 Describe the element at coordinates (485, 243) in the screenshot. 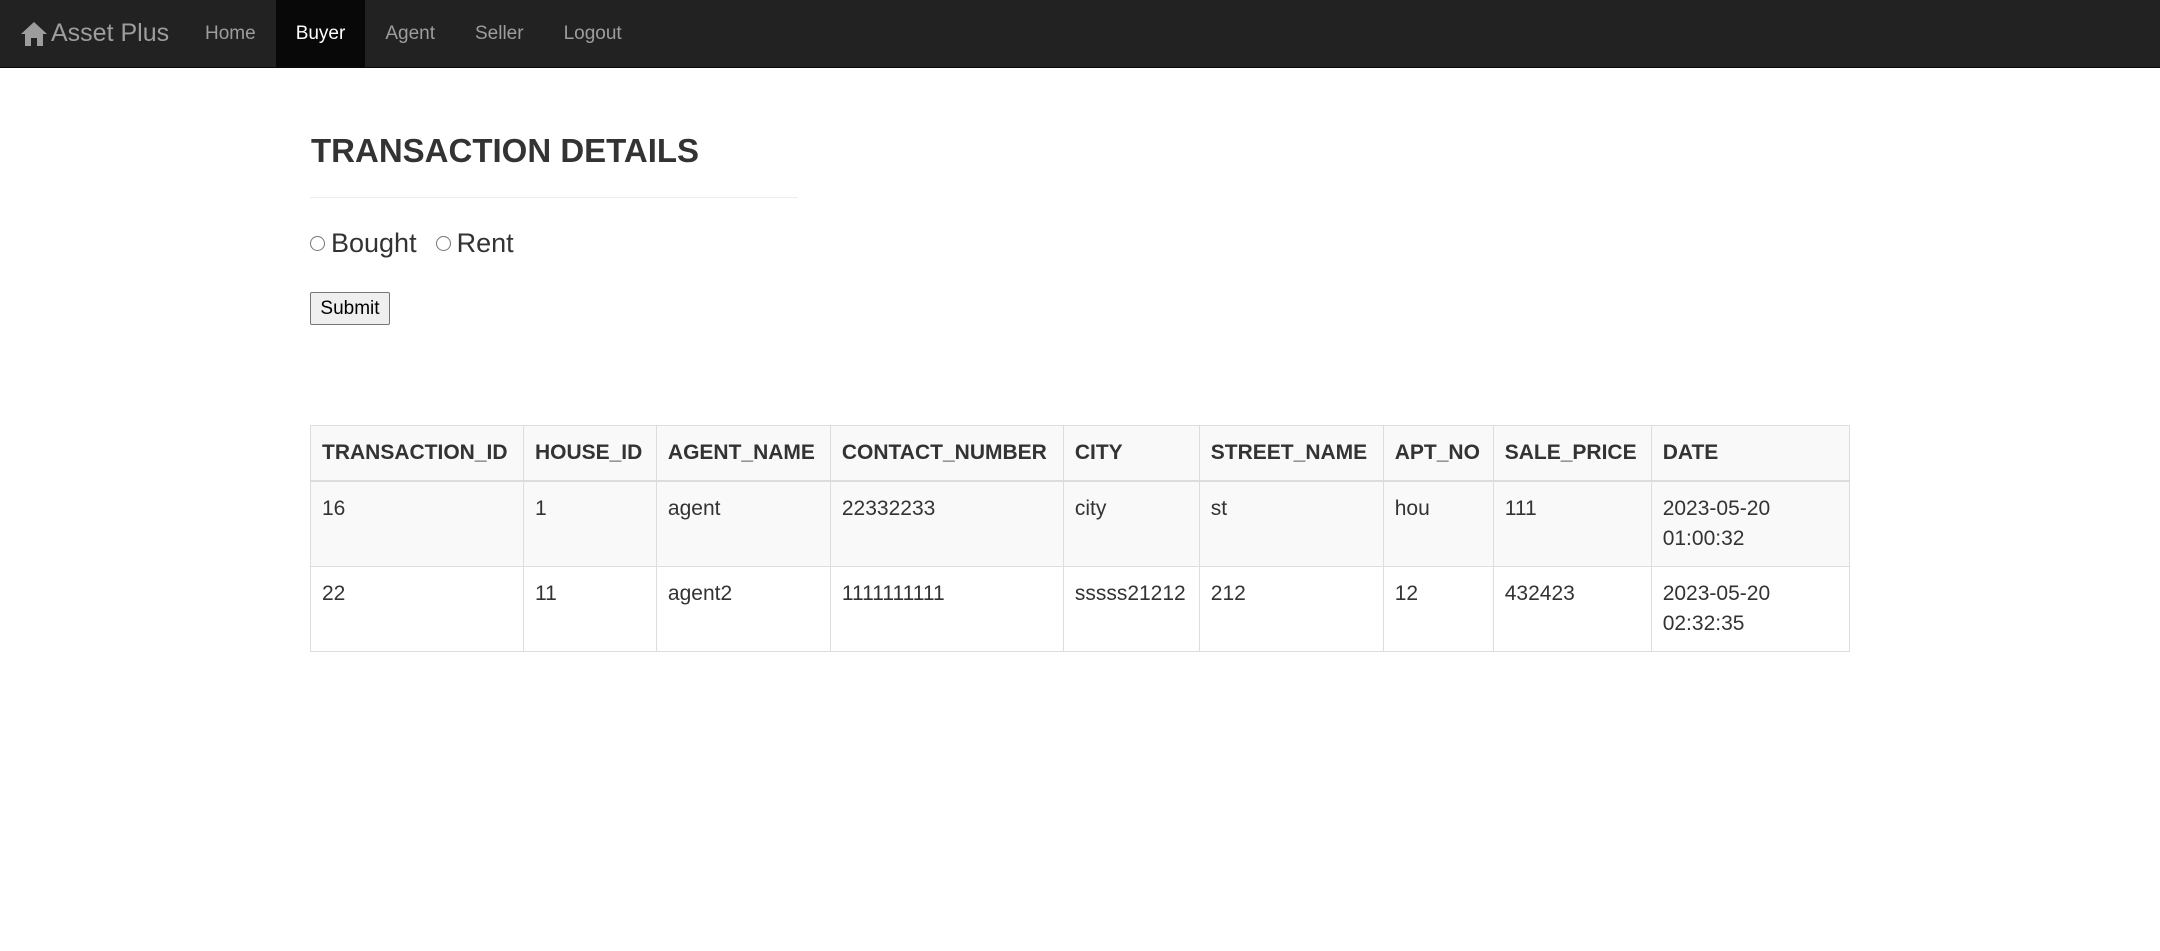

I see `rent-label: Rent` at that location.